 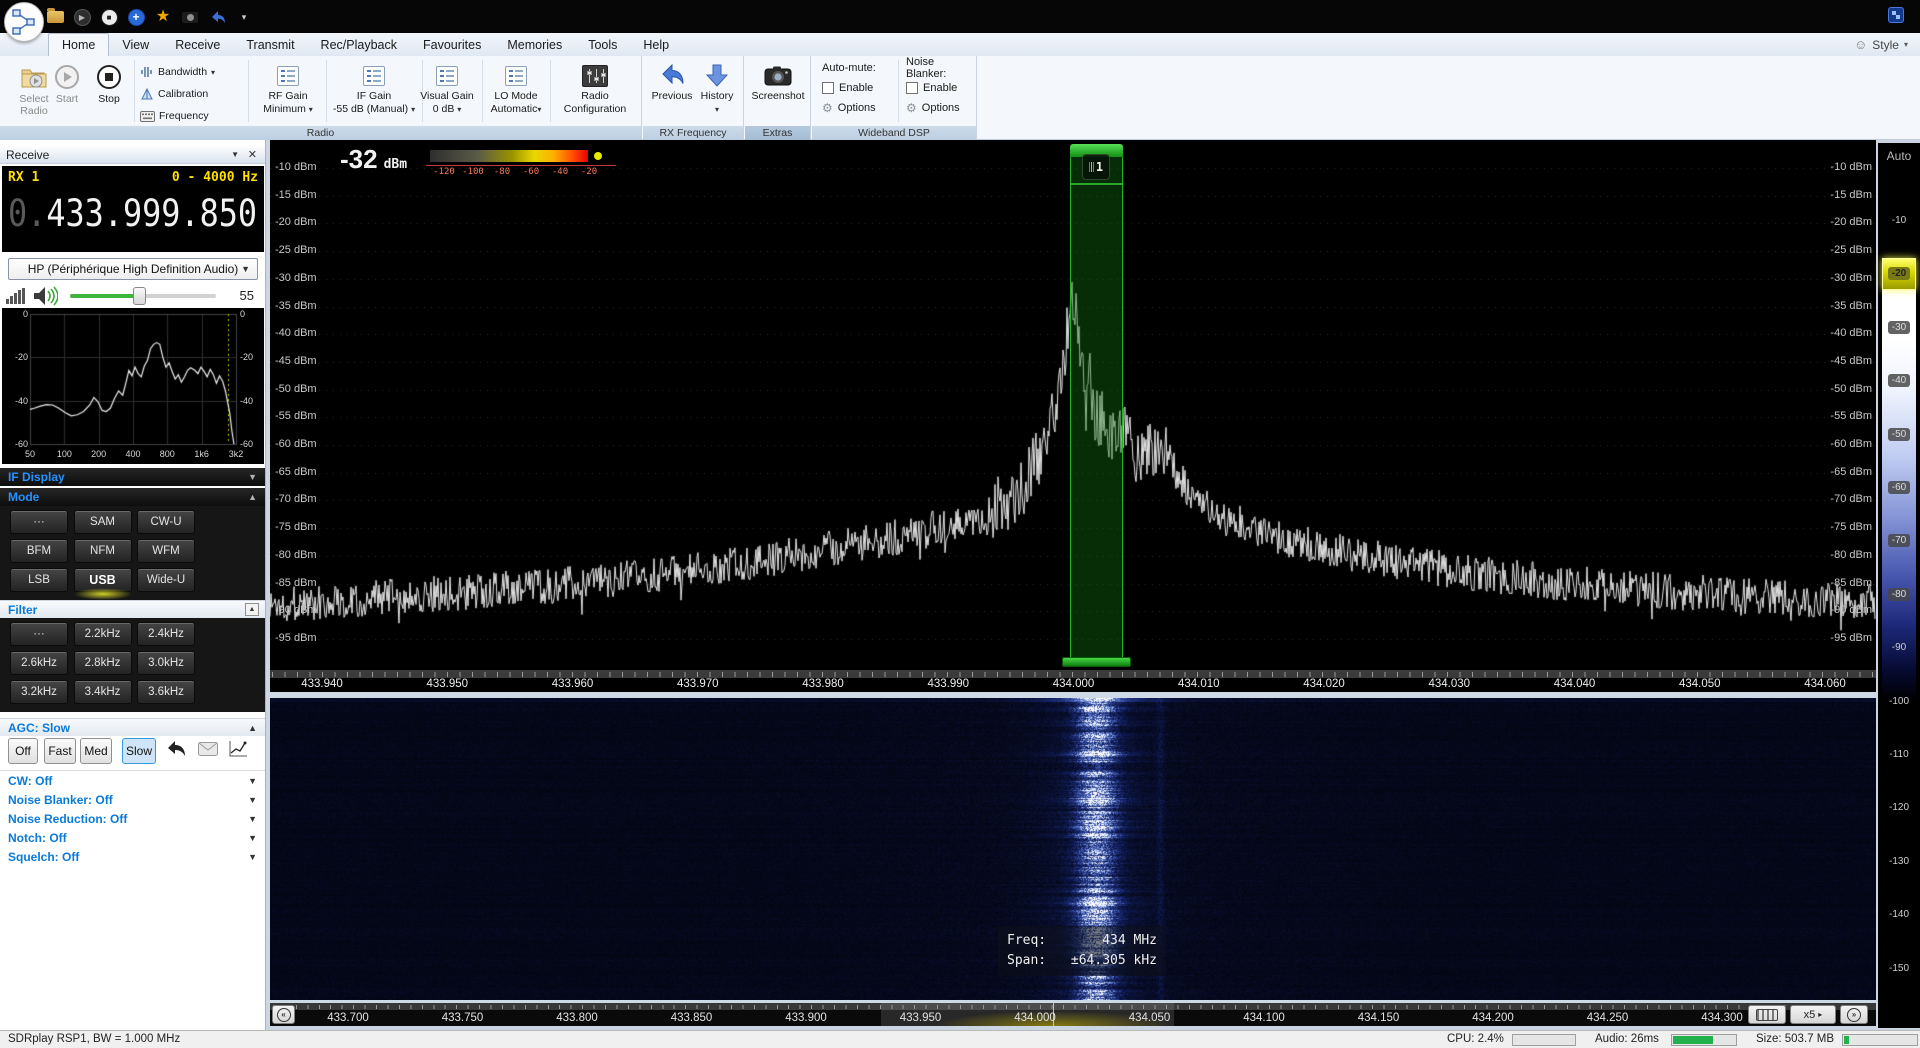 What do you see at coordinates (132, 800) in the screenshot?
I see `section-noise-blanker-off: Noise Blanker: Off ▼` at bounding box center [132, 800].